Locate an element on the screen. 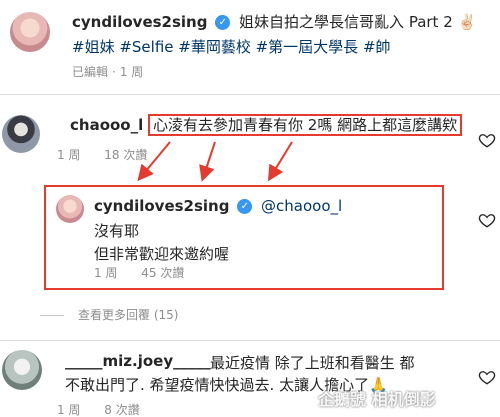 The image size is (500, 417). reply-meta: 1 周 45 次讚 is located at coordinates (149, 272).